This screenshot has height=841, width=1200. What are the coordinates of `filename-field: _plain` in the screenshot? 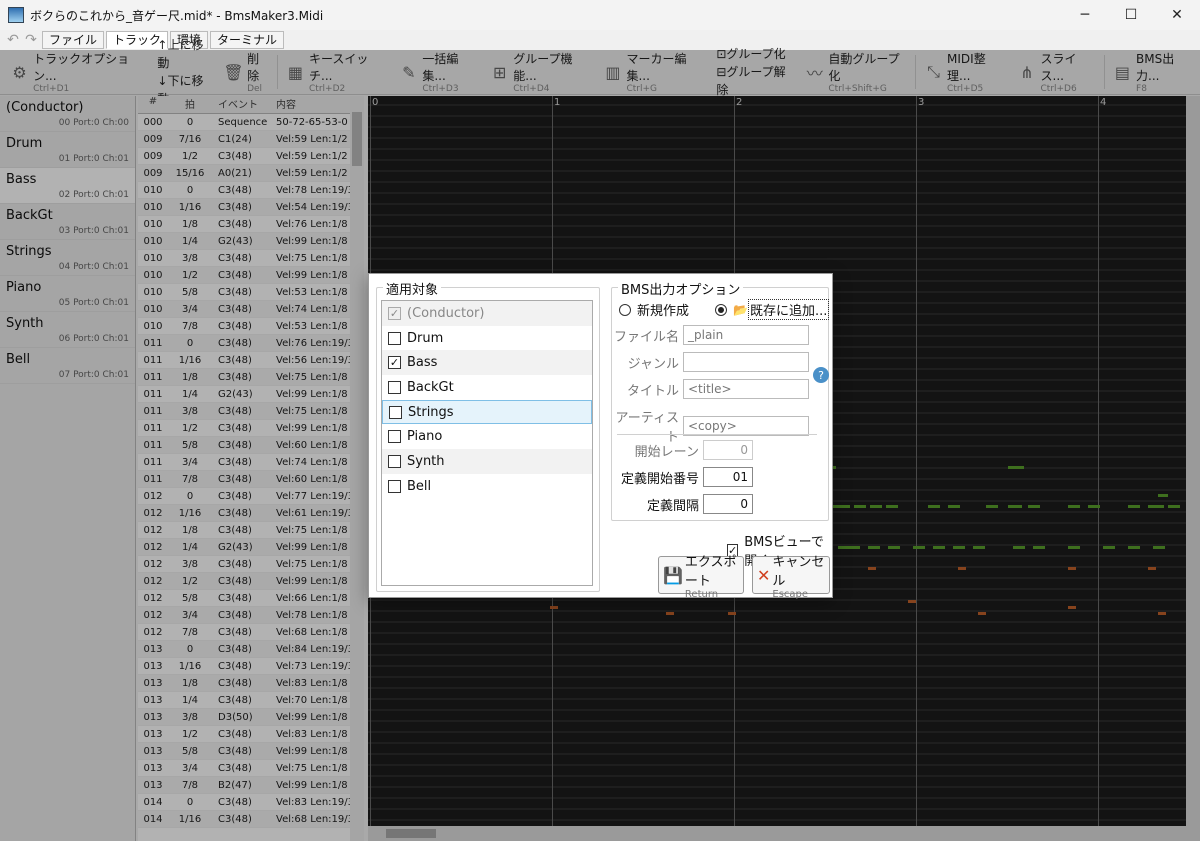 It's located at (746, 335).